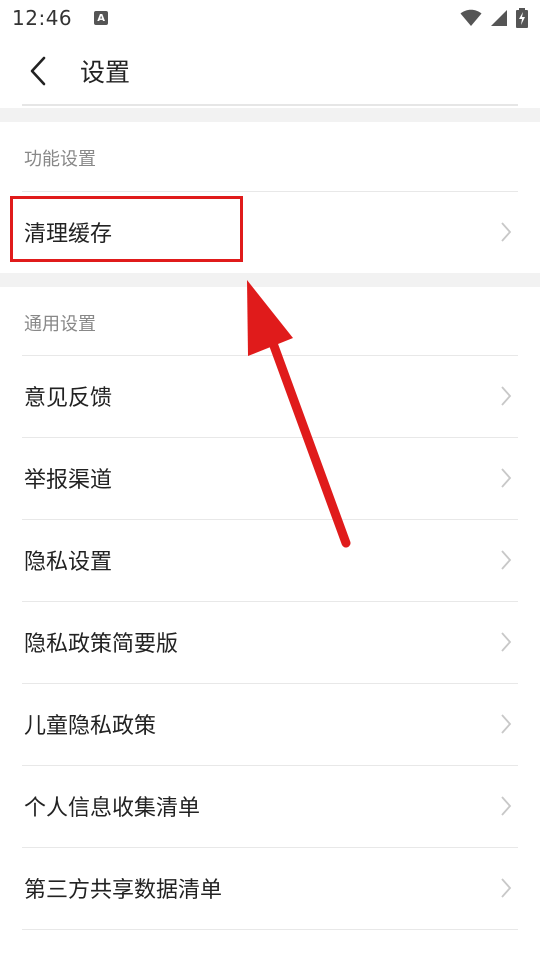  Describe the element at coordinates (299, 414) in the screenshot. I see `annotation-arrow` at that location.